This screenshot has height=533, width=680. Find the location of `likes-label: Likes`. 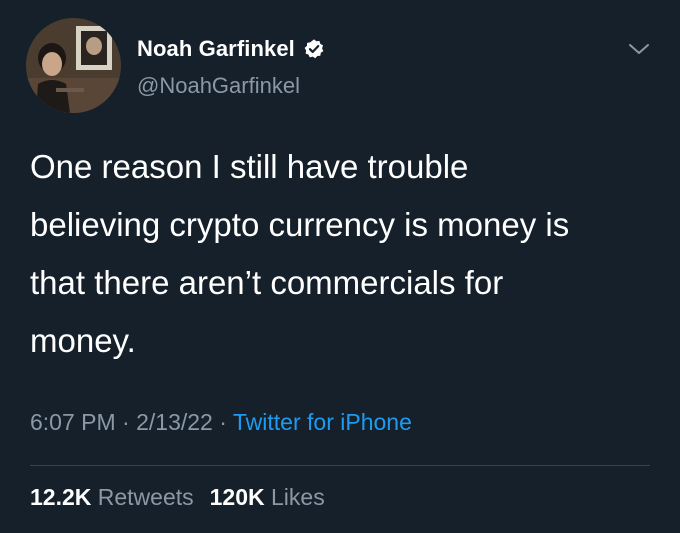

likes-label: Likes is located at coordinates (298, 497).